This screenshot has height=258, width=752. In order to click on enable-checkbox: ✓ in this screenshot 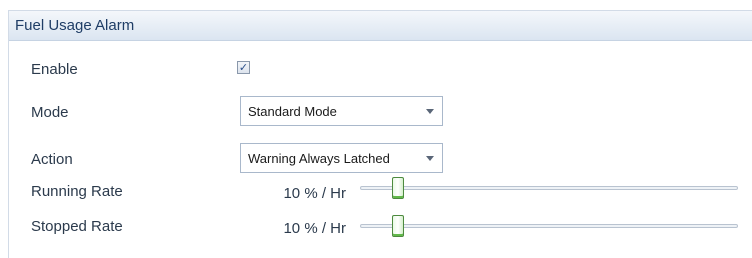, I will do `click(243, 67)`.